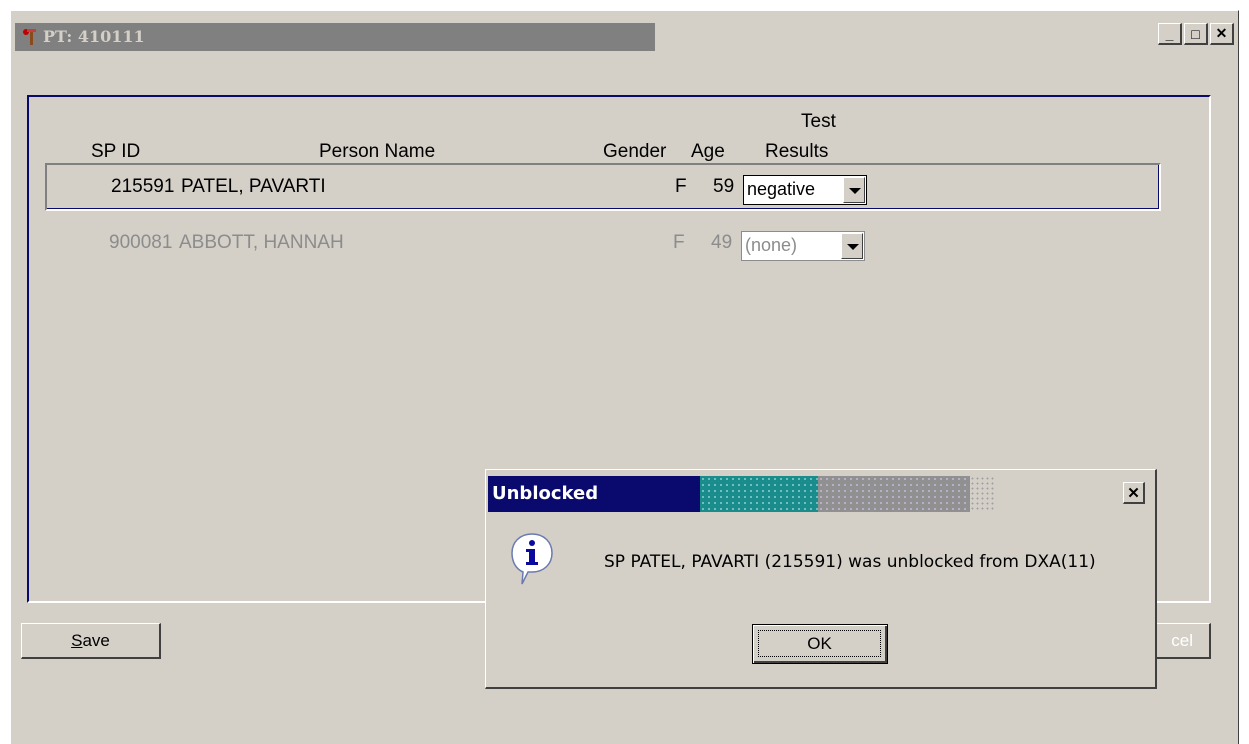 The image size is (1249, 744). What do you see at coordinates (1182, 640) in the screenshot?
I see `cancel-button-label: cel` at bounding box center [1182, 640].